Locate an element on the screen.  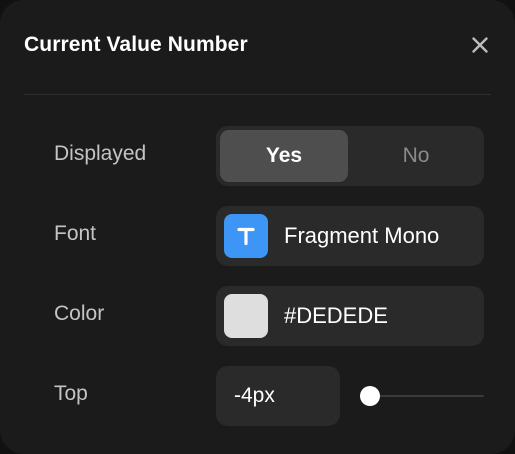
color-field: #DEDEDE is located at coordinates (350, 316).